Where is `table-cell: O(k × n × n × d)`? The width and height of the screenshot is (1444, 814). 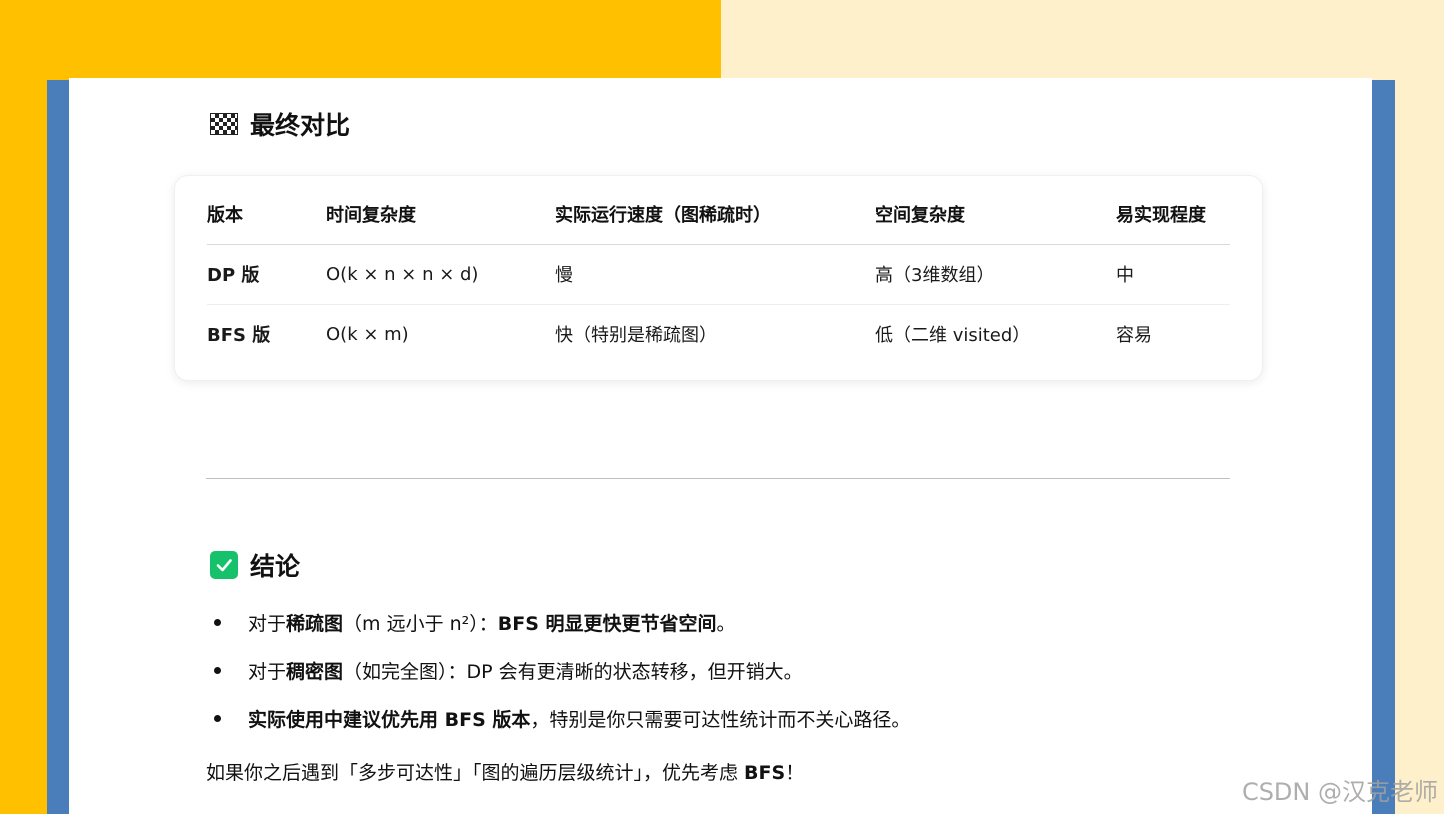
table-cell: O(k × n × n × d) is located at coordinates (440, 274).